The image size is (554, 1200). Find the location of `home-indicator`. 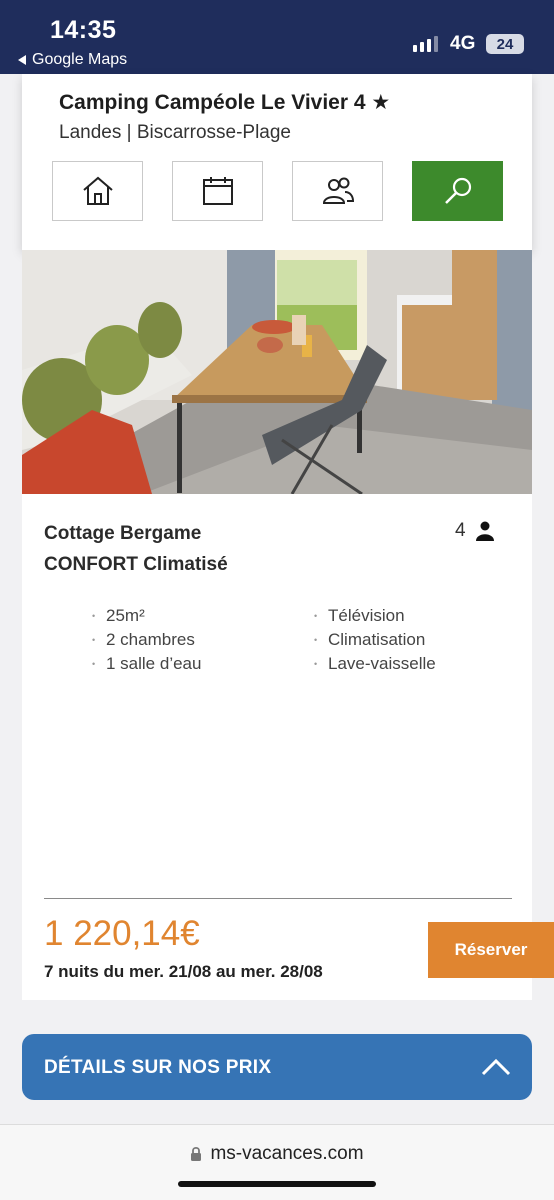

home-indicator is located at coordinates (277, 1184).